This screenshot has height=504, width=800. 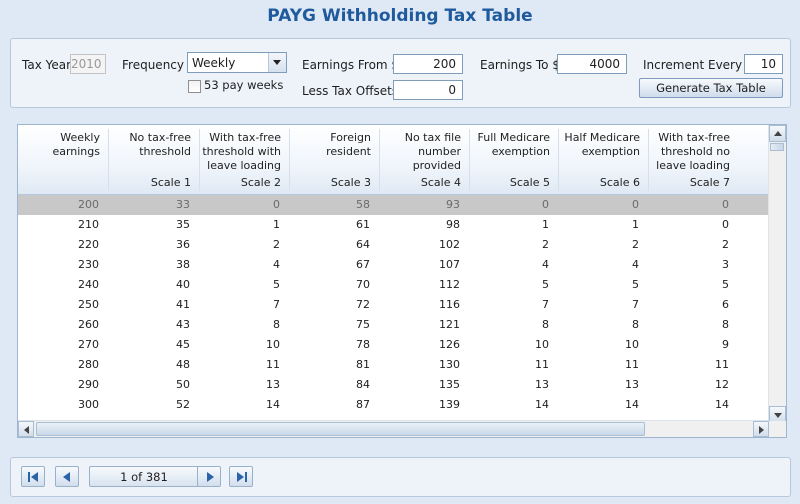 I want to click on table-cell: 64, so click(x=363, y=244).